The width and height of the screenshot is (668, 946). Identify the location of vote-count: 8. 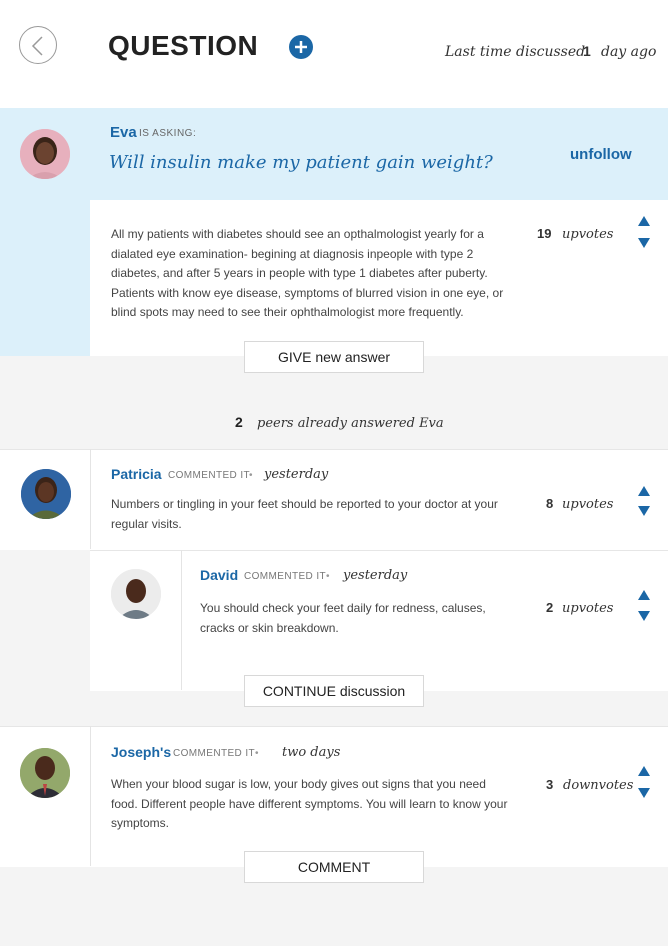
(550, 503).